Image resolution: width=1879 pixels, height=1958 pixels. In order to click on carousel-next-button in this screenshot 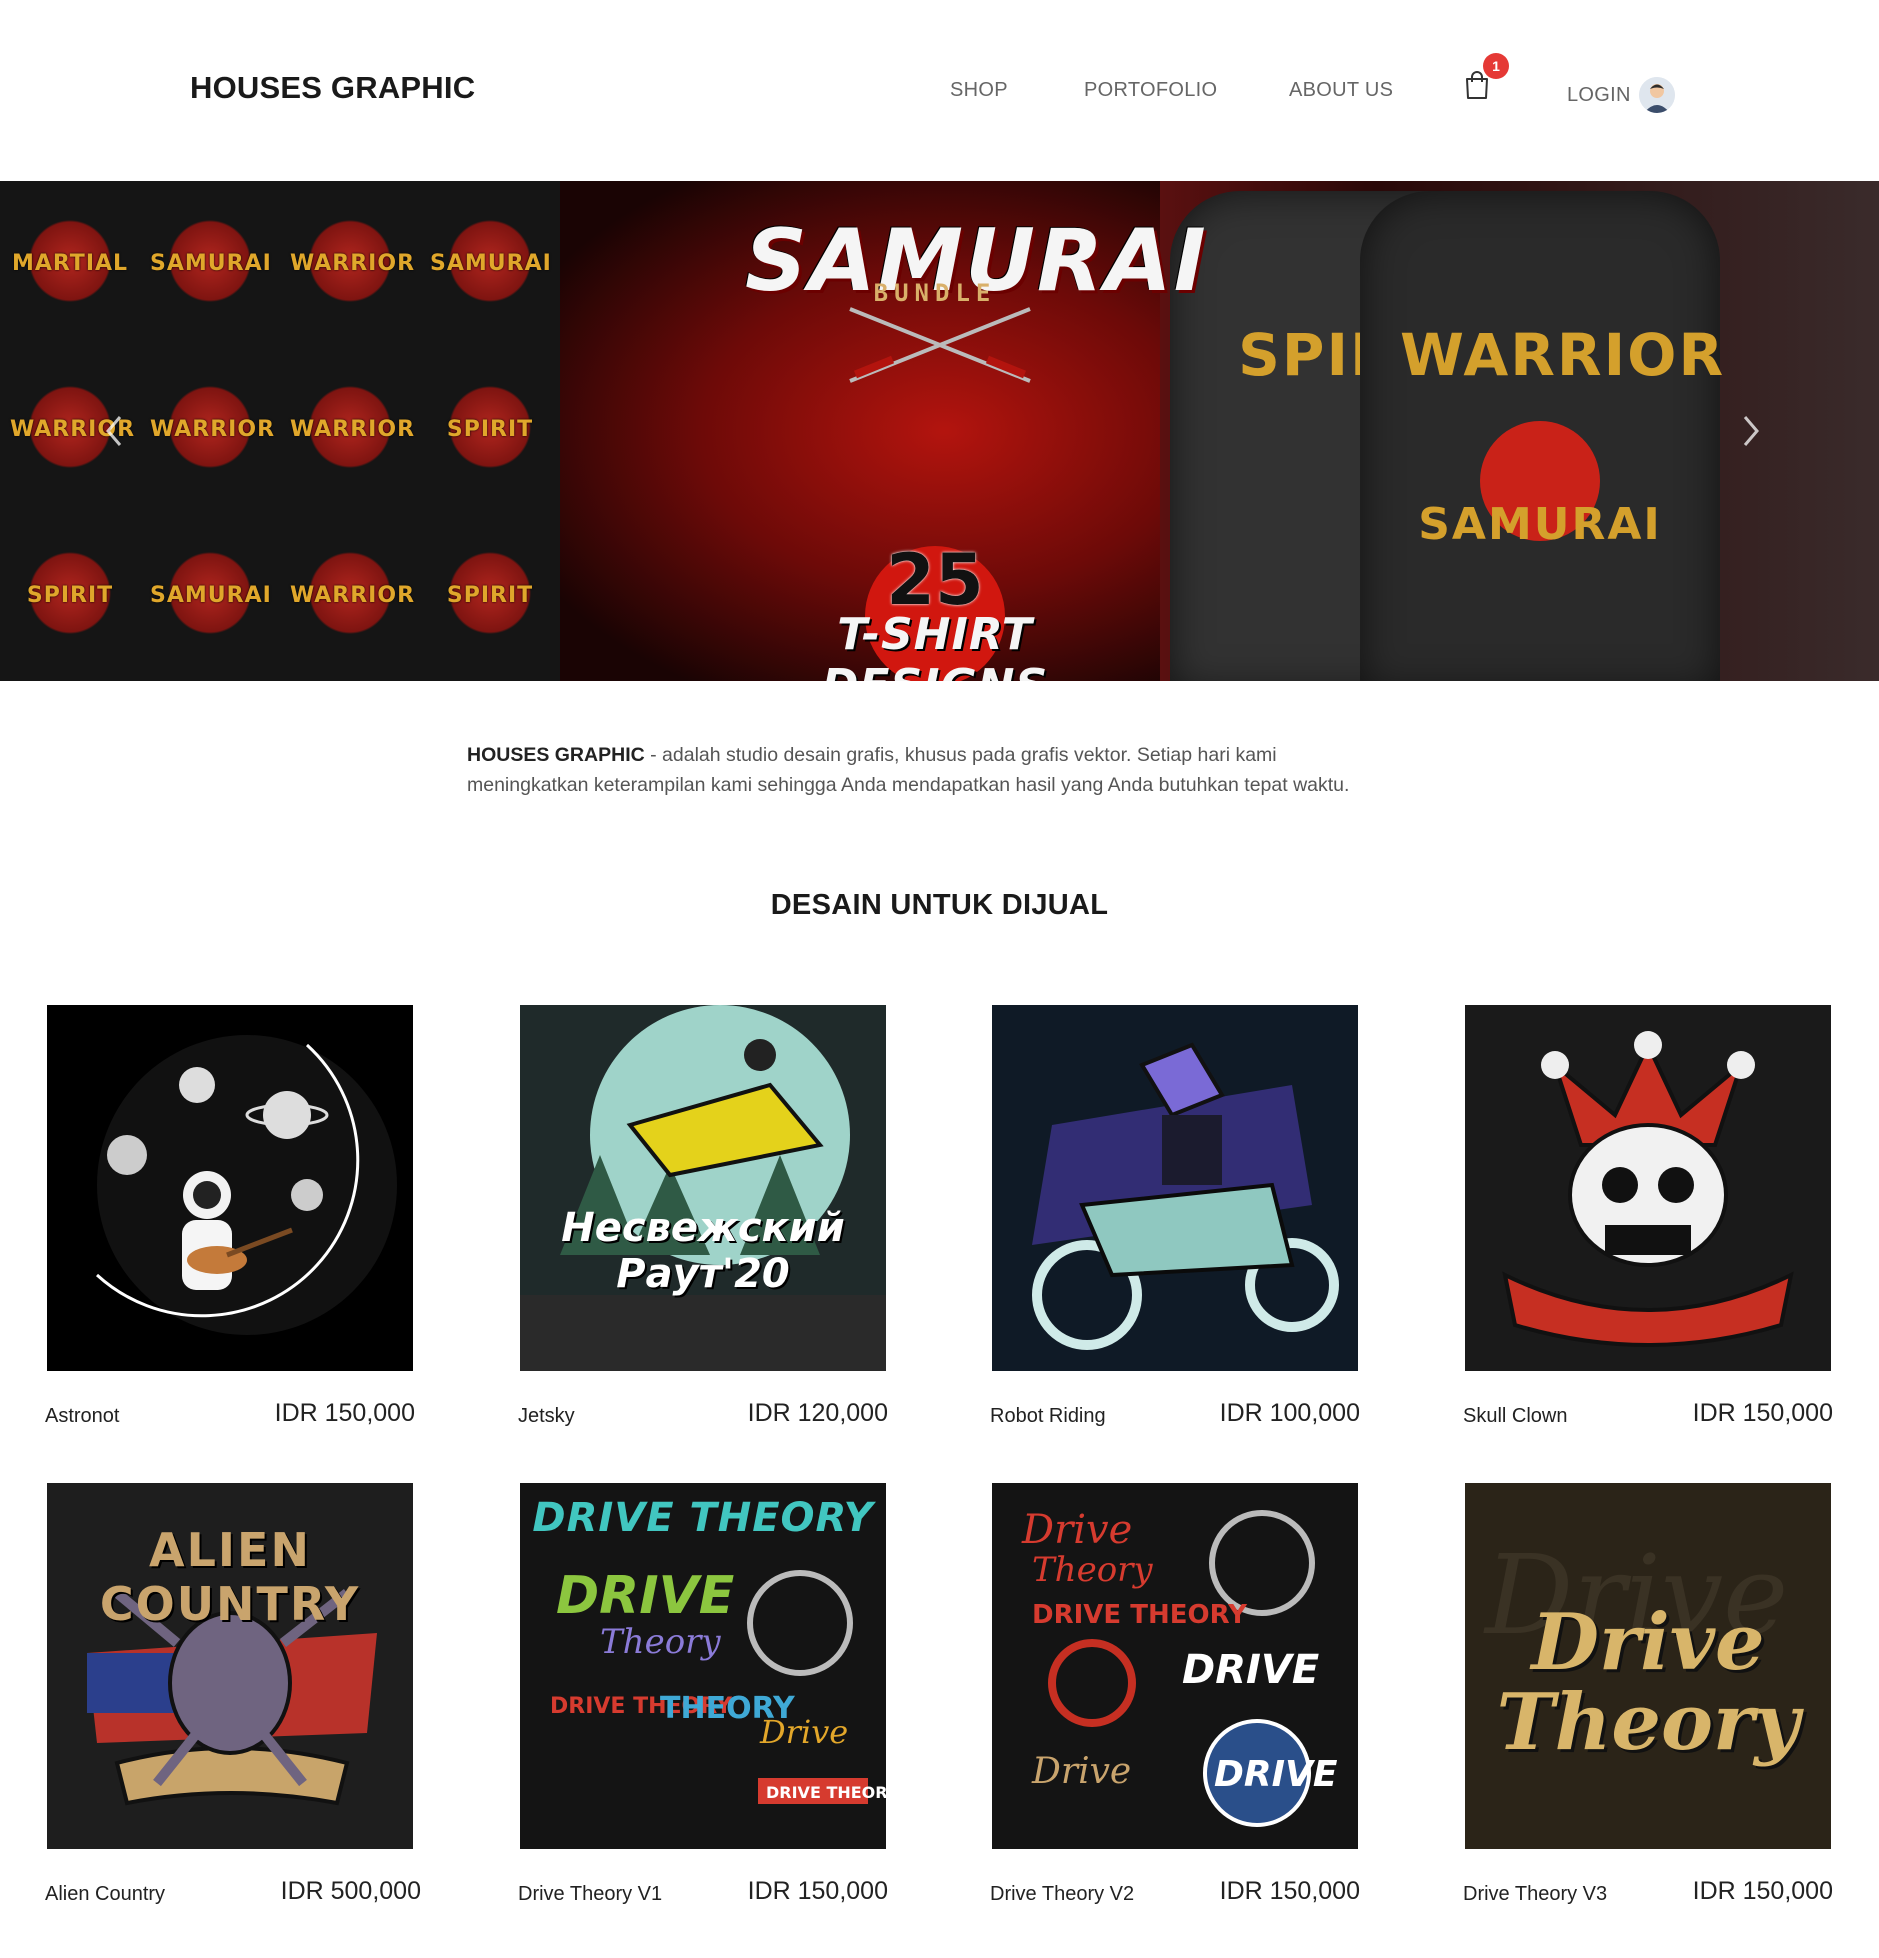, I will do `click(1750, 431)`.